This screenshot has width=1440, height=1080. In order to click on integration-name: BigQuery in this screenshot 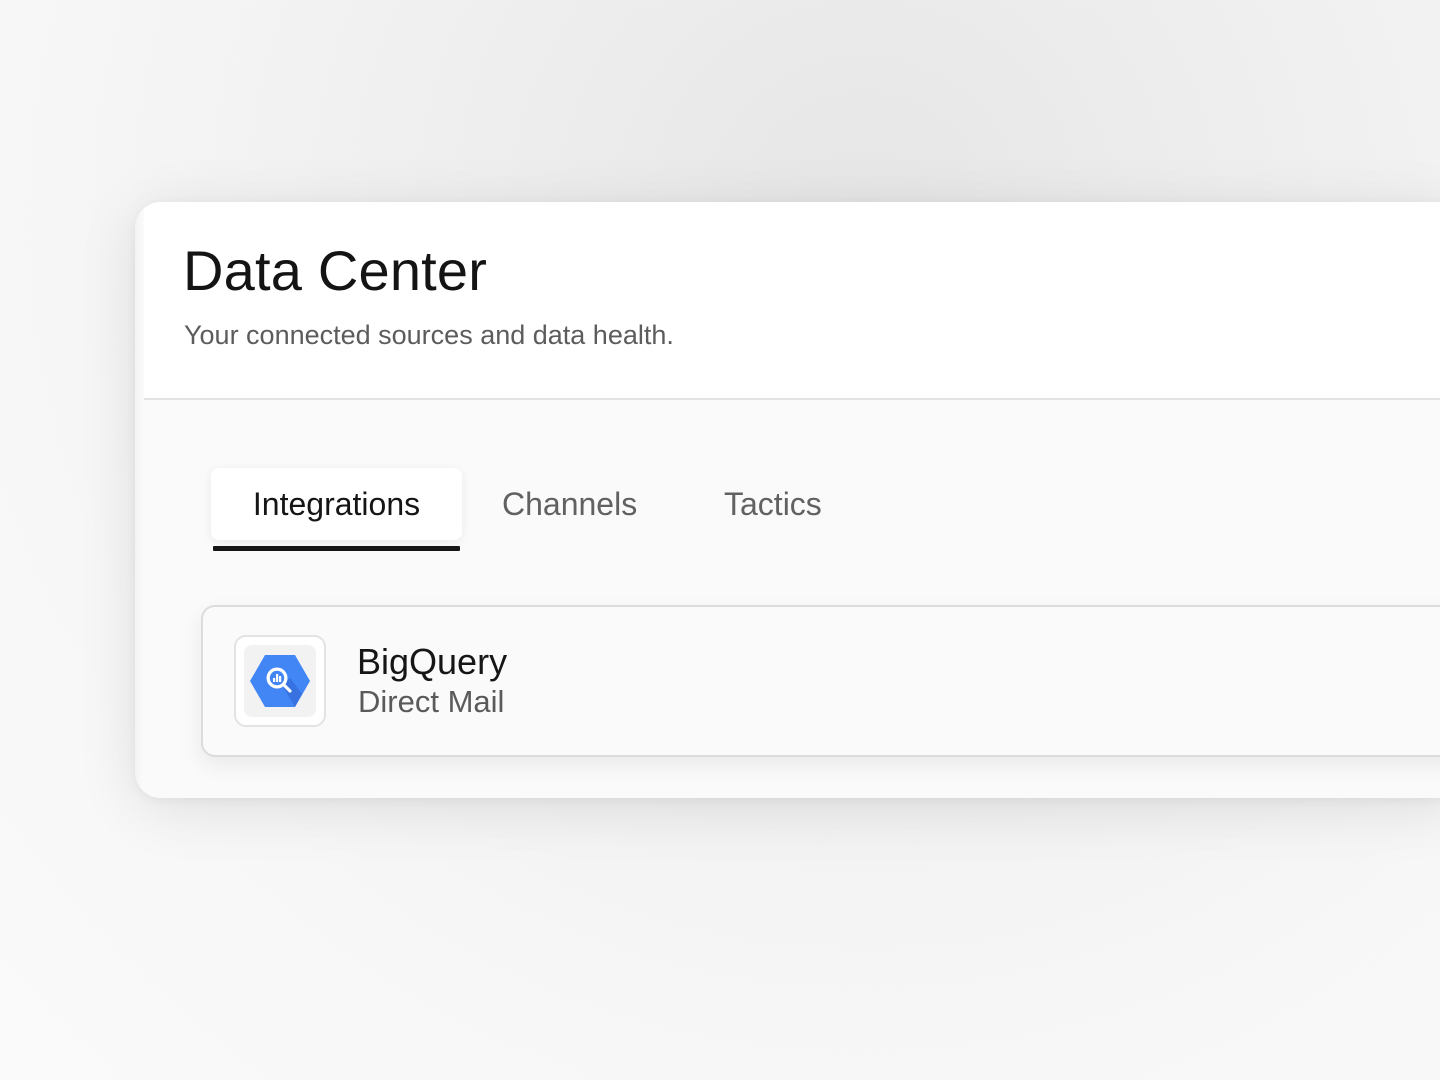, I will do `click(432, 661)`.